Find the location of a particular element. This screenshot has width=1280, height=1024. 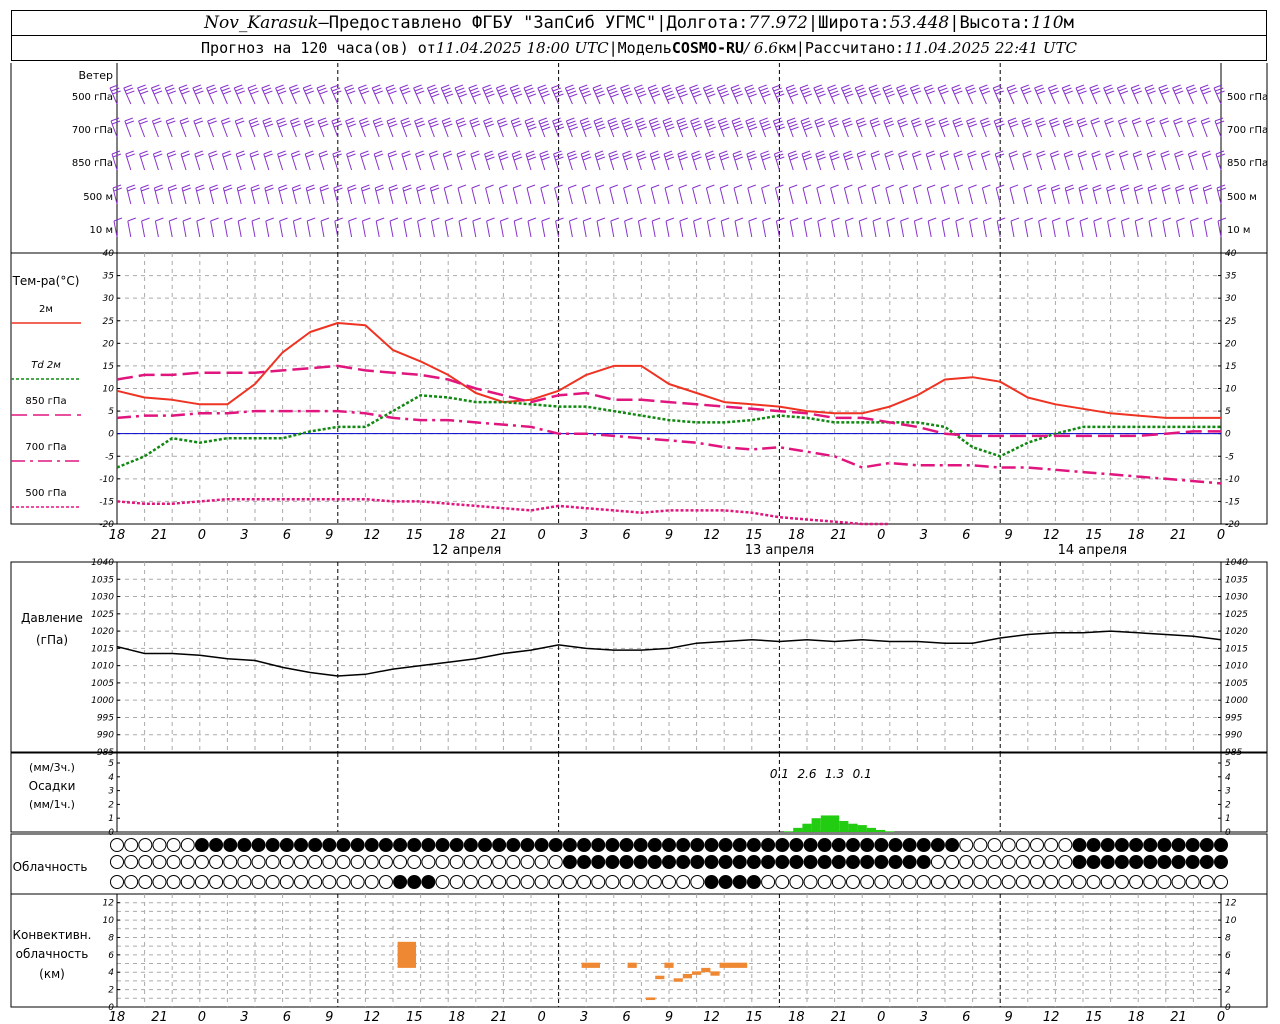

x-tick-label: 21 is located at coordinates (839, 1017).